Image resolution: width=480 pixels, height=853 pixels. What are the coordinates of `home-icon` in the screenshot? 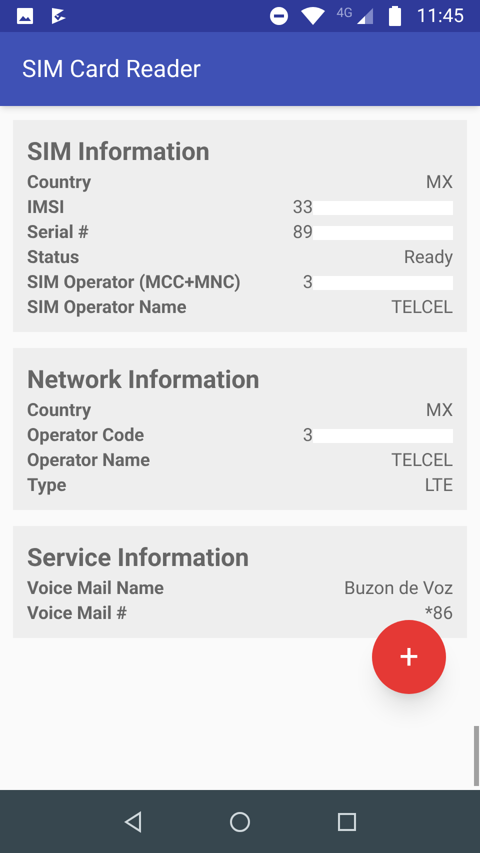 It's located at (240, 821).